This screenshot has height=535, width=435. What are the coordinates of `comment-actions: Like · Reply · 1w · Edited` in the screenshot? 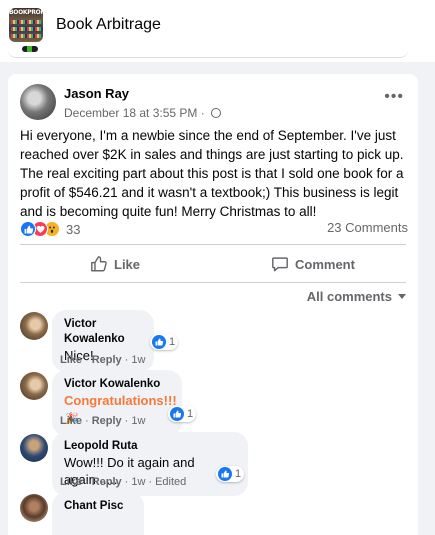 It's located at (123, 482).